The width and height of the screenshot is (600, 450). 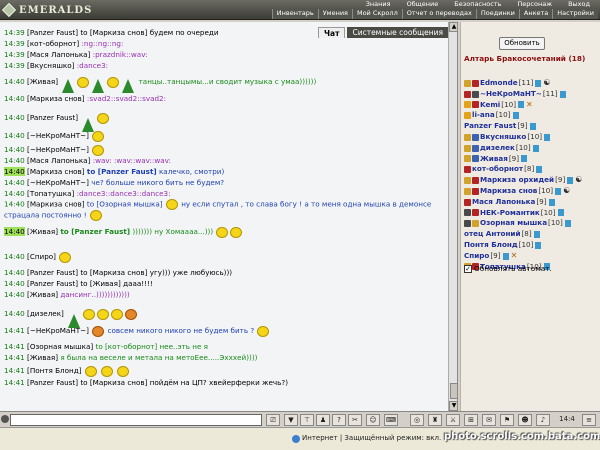 What do you see at coordinates (531, 159) in the screenshot?
I see `user-item: Живая [9]` at bounding box center [531, 159].